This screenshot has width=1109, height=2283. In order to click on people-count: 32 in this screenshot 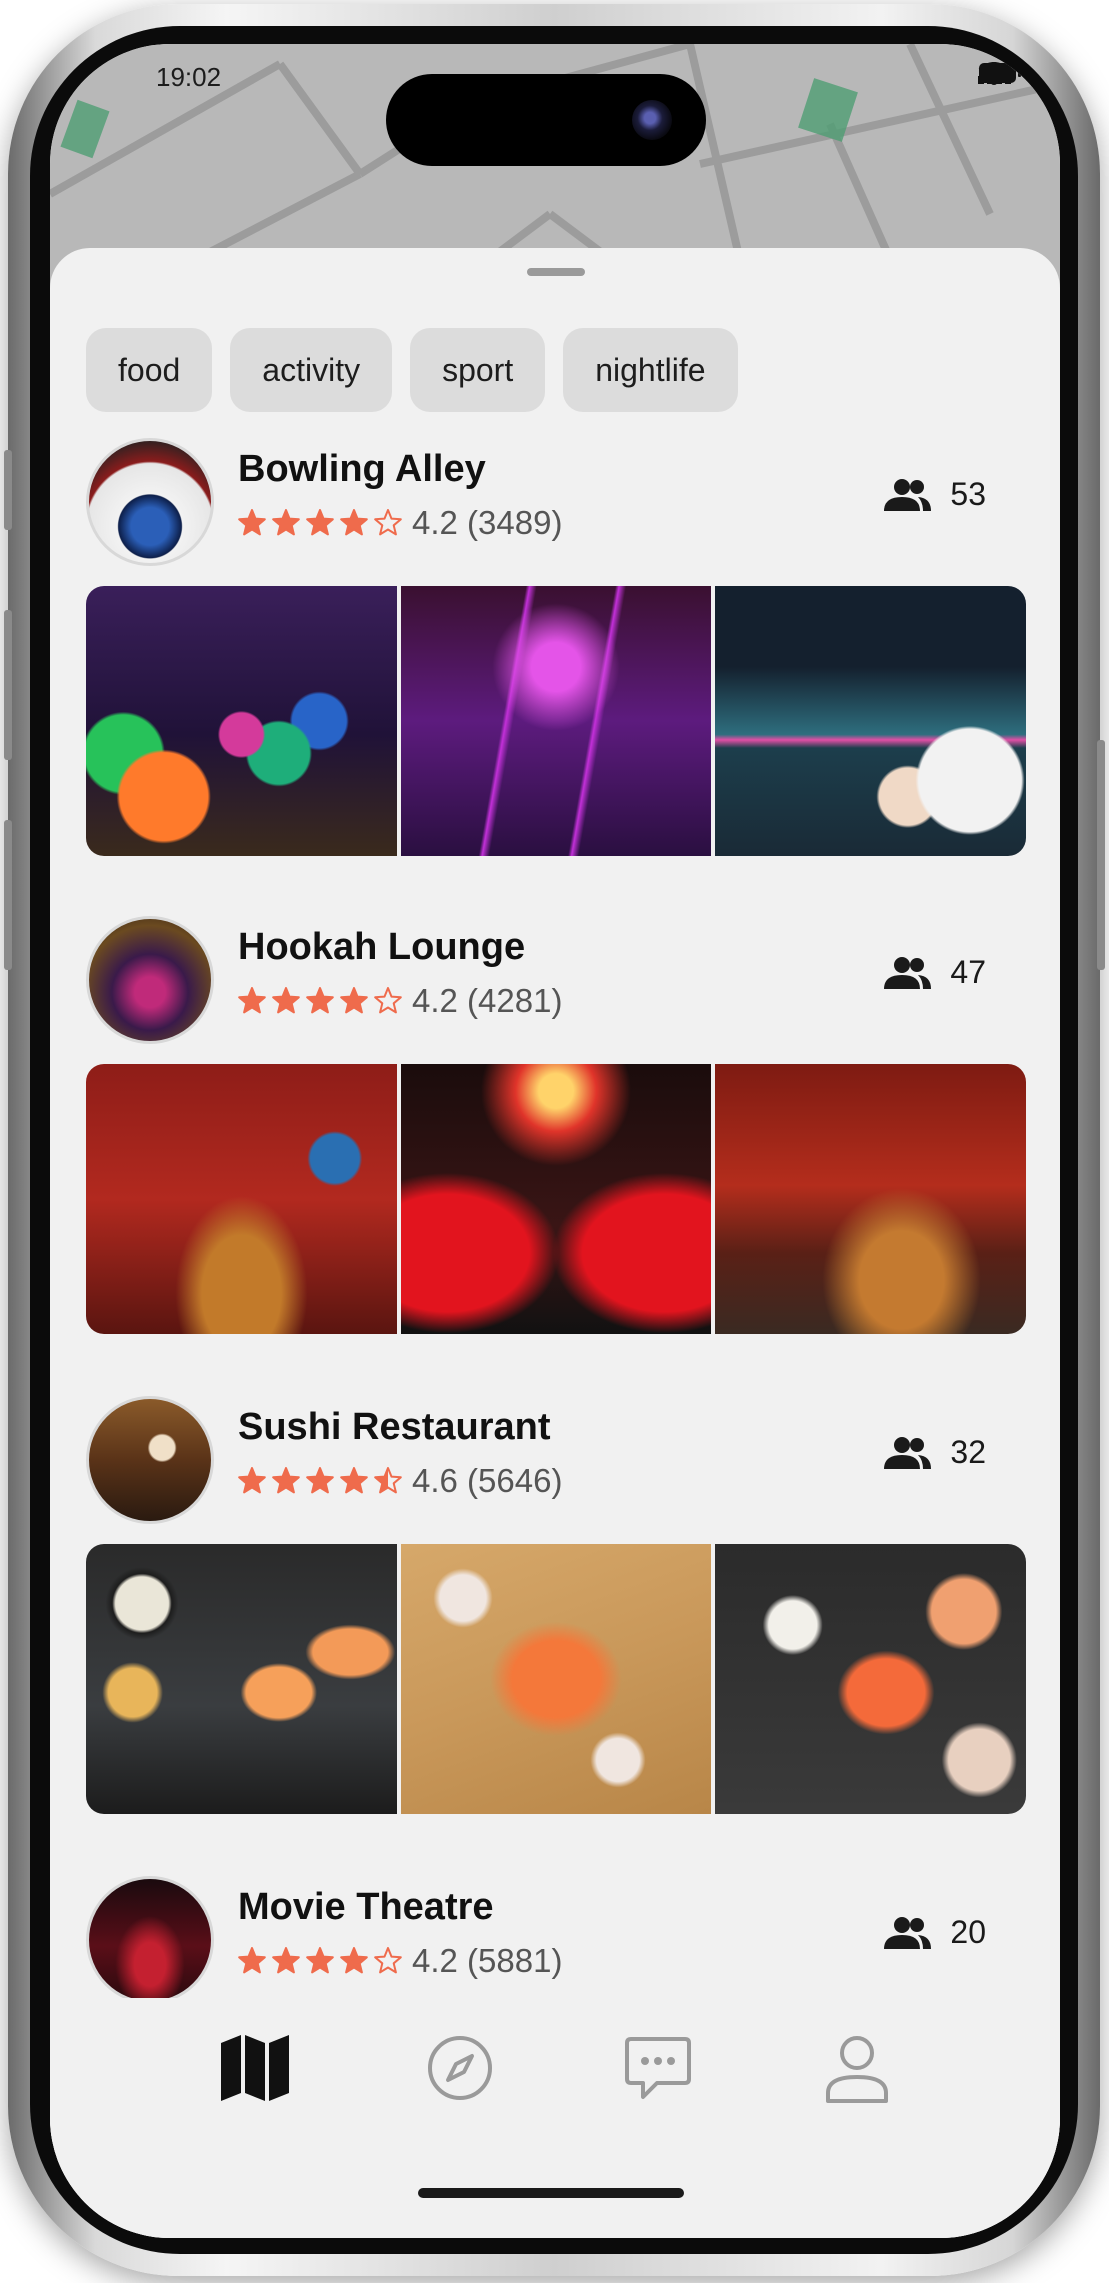, I will do `click(934, 1452)`.